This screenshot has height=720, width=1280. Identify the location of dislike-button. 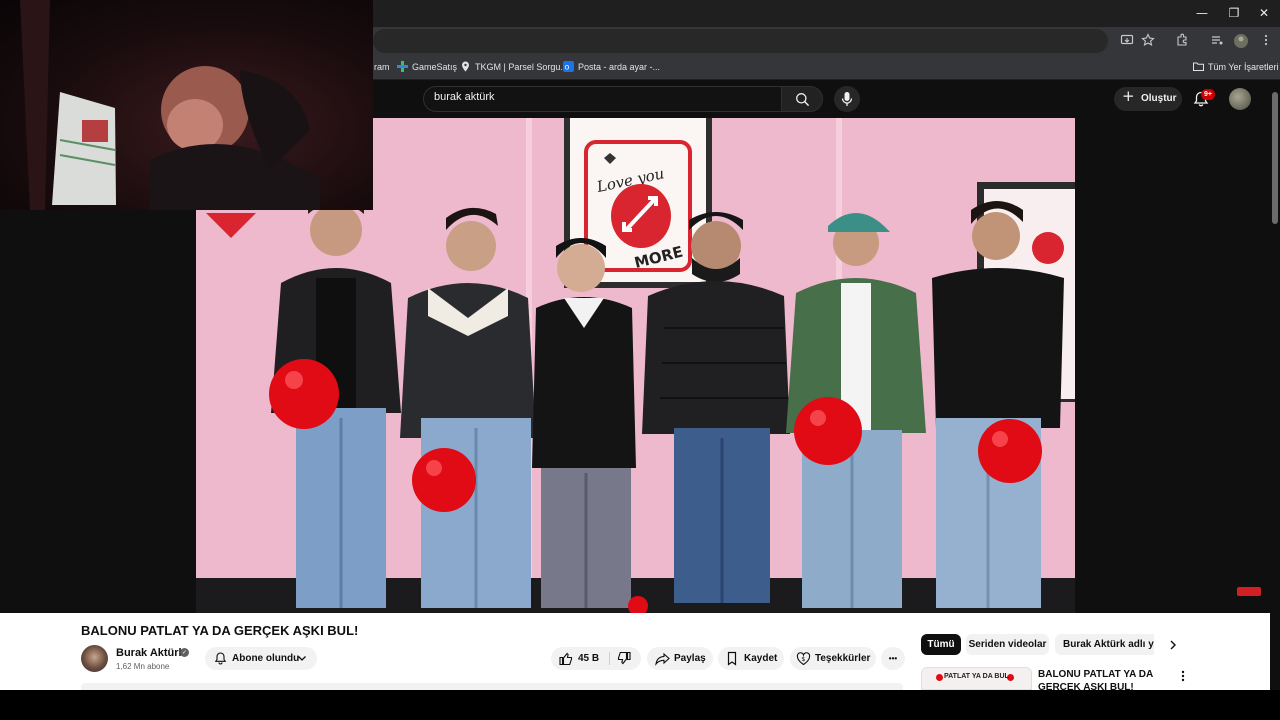
(624, 660).